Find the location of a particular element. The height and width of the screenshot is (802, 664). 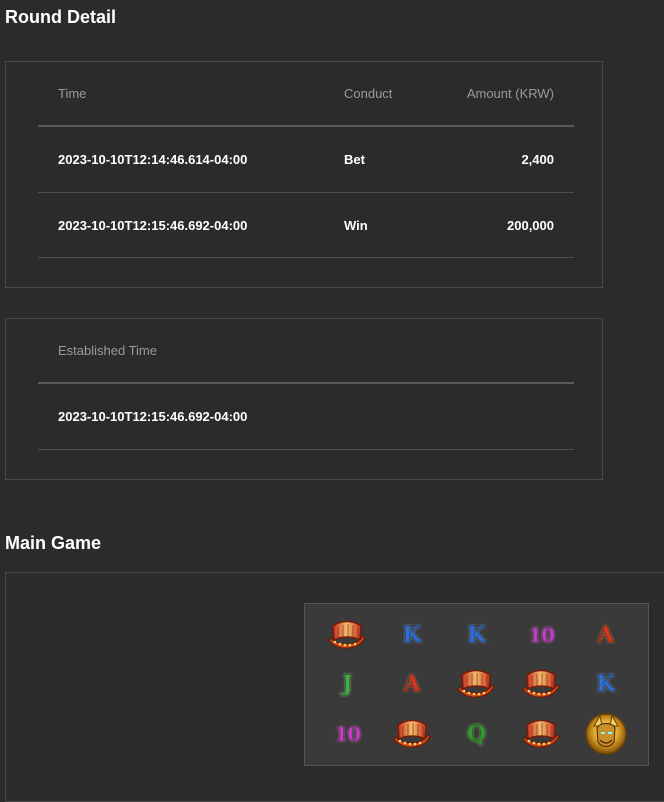

row-amount: 200,000 is located at coordinates (530, 225).